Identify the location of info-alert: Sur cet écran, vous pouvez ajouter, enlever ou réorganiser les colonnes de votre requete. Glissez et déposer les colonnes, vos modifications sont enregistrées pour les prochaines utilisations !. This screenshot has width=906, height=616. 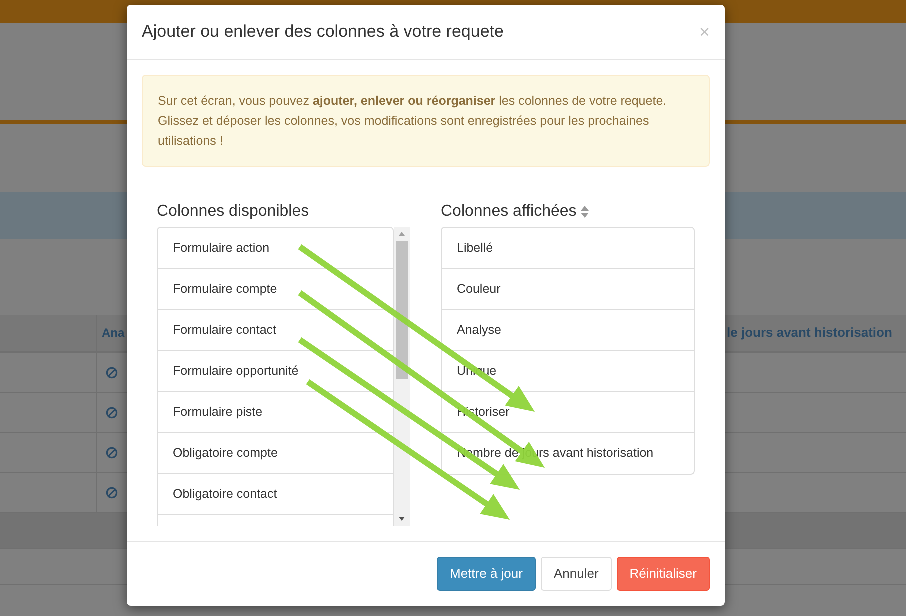
(426, 121).